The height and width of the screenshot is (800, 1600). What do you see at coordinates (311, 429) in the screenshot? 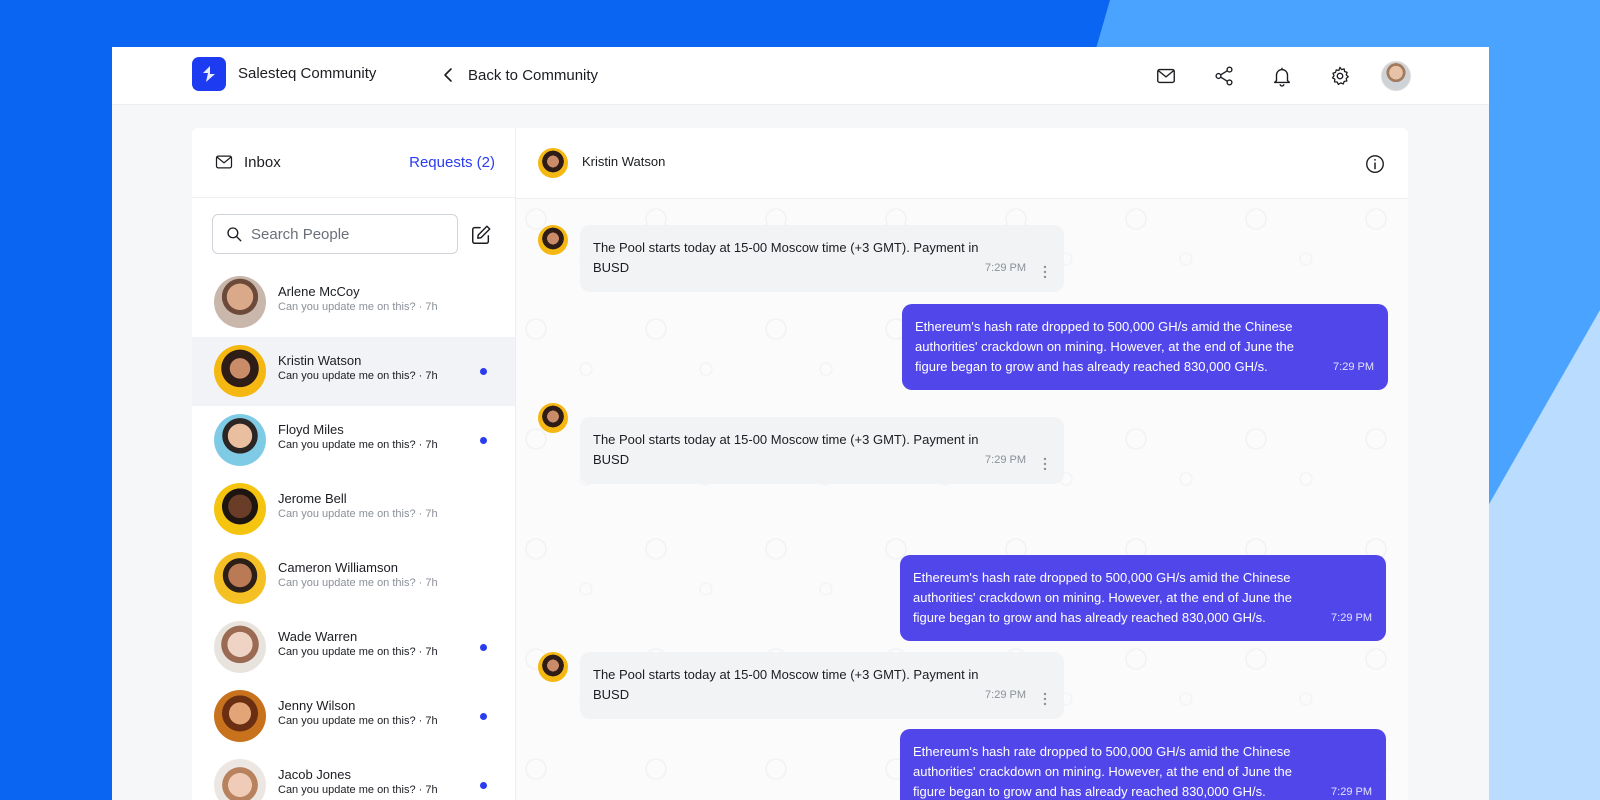
I see `contact-name: Floyd Miles` at bounding box center [311, 429].